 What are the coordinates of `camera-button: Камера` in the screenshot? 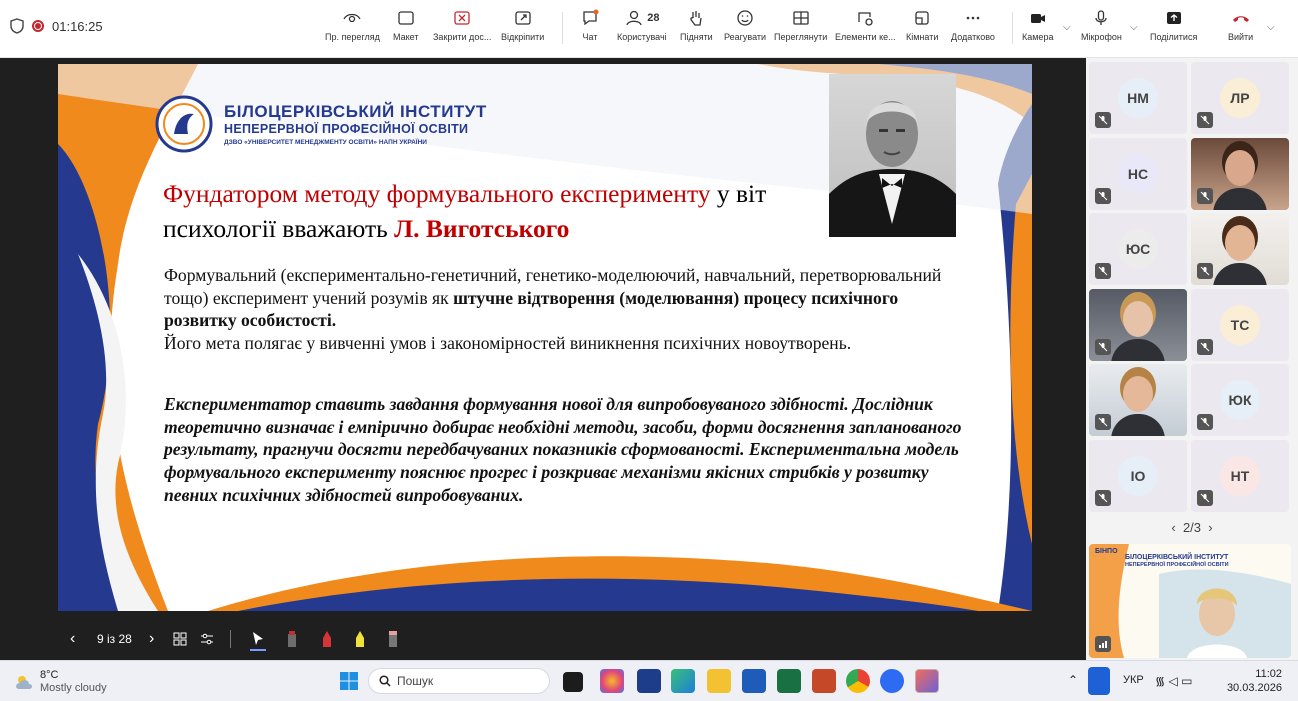 It's located at (1037, 29).